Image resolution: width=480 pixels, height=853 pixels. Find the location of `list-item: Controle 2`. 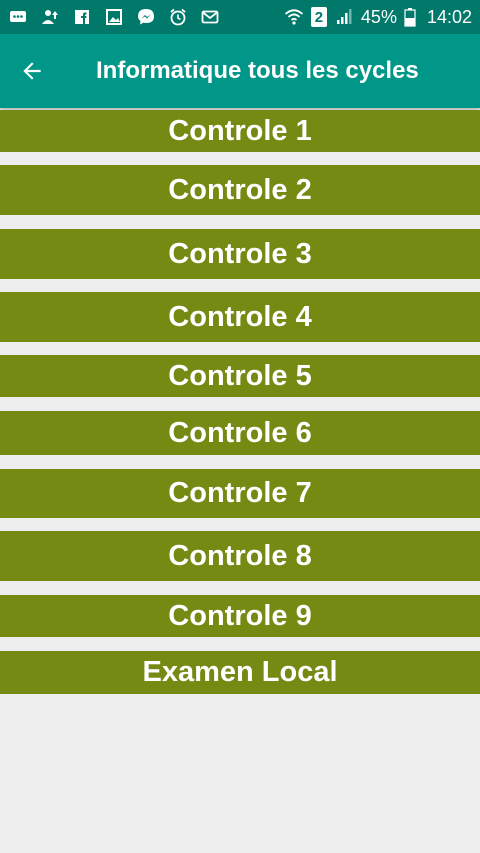

list-item: Controle 2 is located at coordinates (240, 190).